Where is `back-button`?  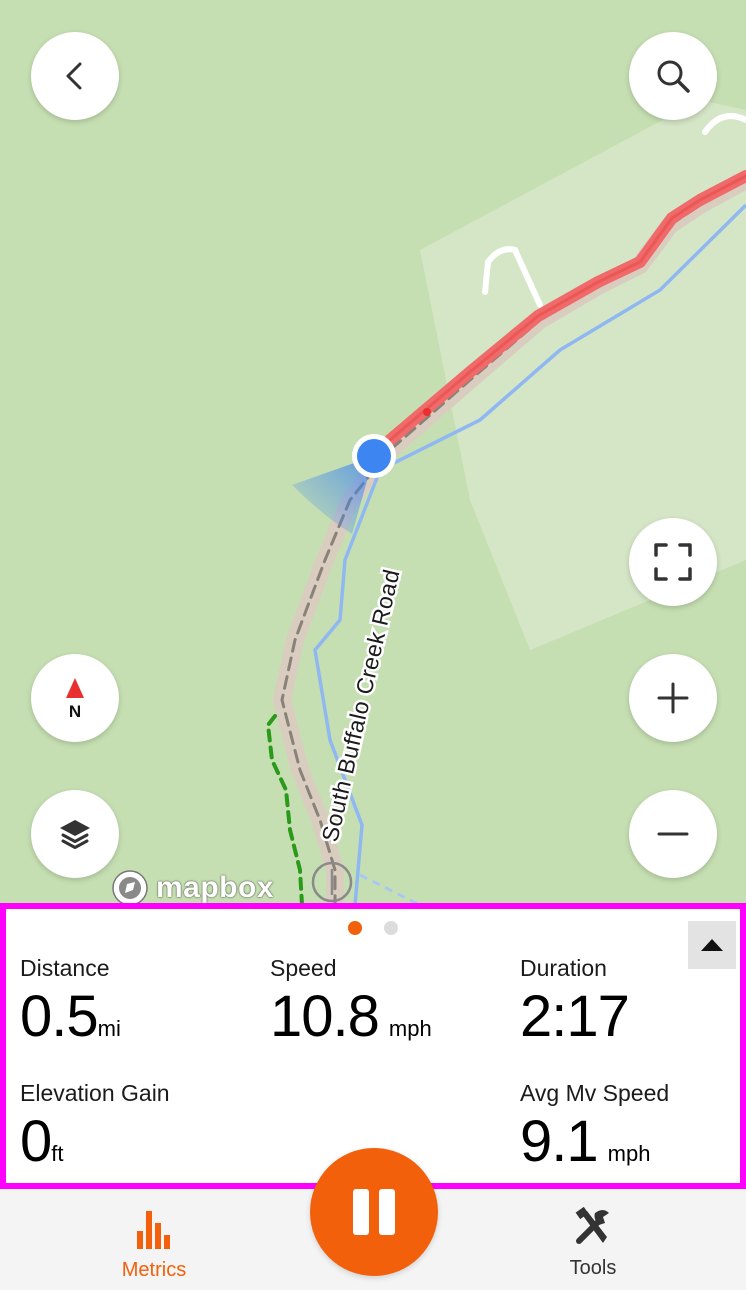 back-button is located at coordinates (75, 76).